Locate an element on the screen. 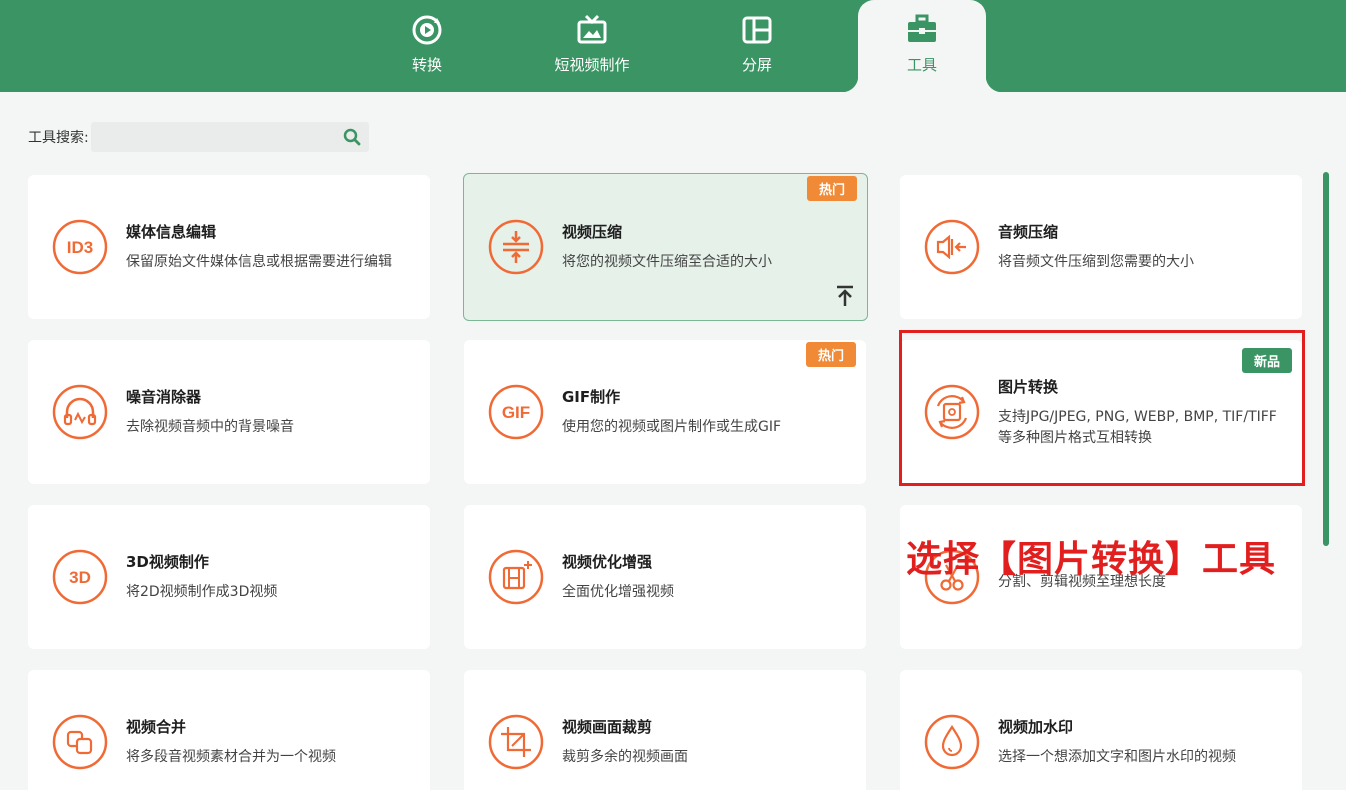 The height and width of the screenshot is (790, 1346). gif-icon-text: GIF is located at coordinates (516, 412).